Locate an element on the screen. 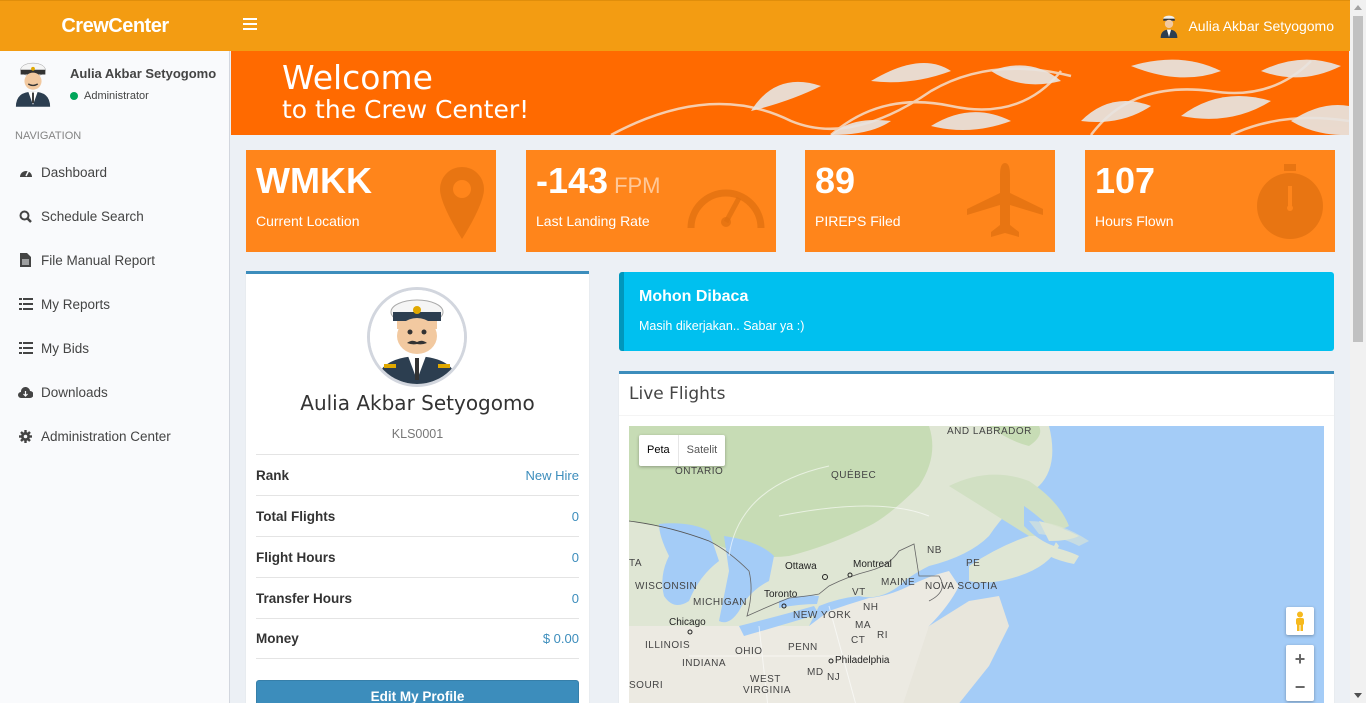 This screenshot has height=703, width=1366. stat-pireps: 89 PIREPS Filed is located at coordinates (930, 201).